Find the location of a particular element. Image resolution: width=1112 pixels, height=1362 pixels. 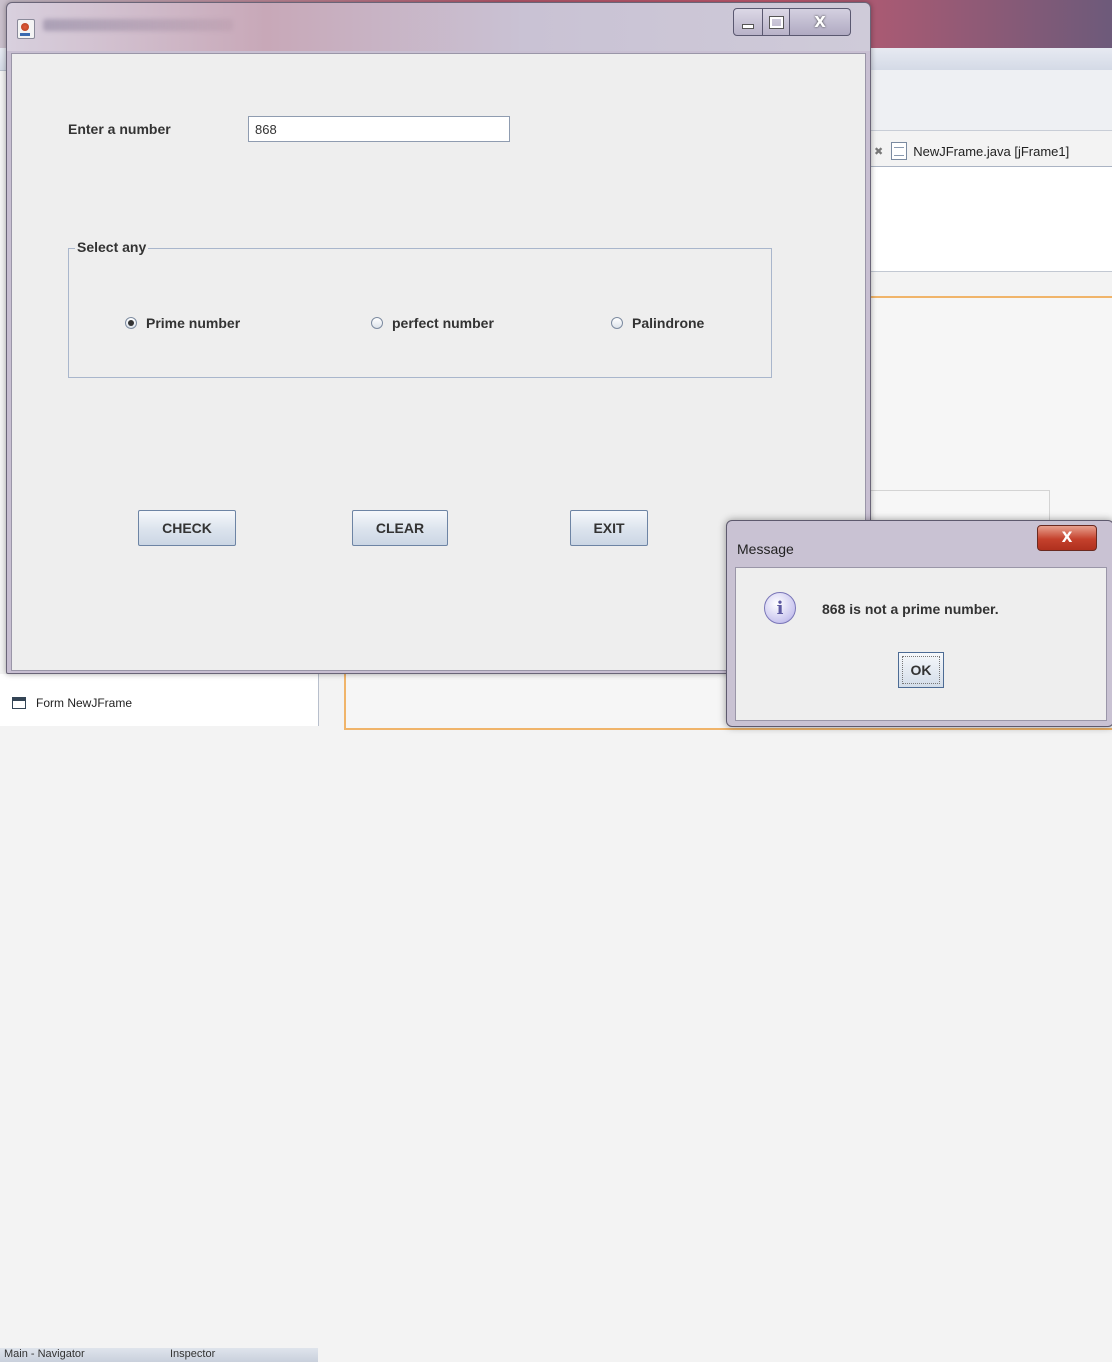

number-input is located at coordinates (379, 129).